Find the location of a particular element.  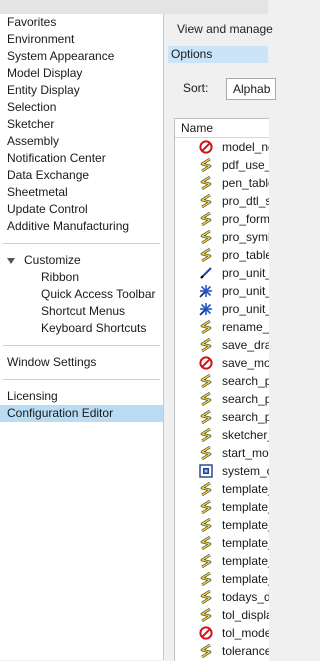

sidebar-item-model-display: Model Display is located at coordinates (81, 73).